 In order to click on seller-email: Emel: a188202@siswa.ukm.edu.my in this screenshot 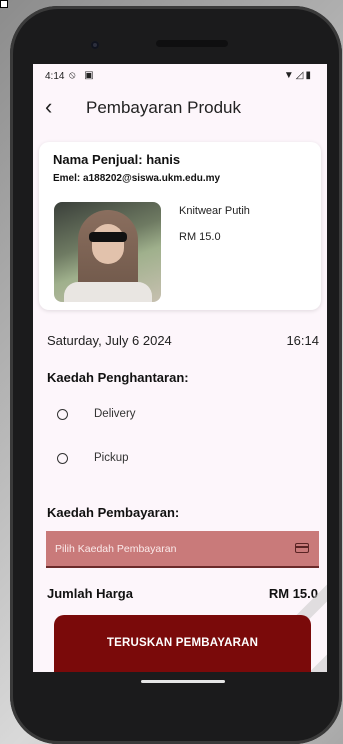, I will do `click(137, 178)`.